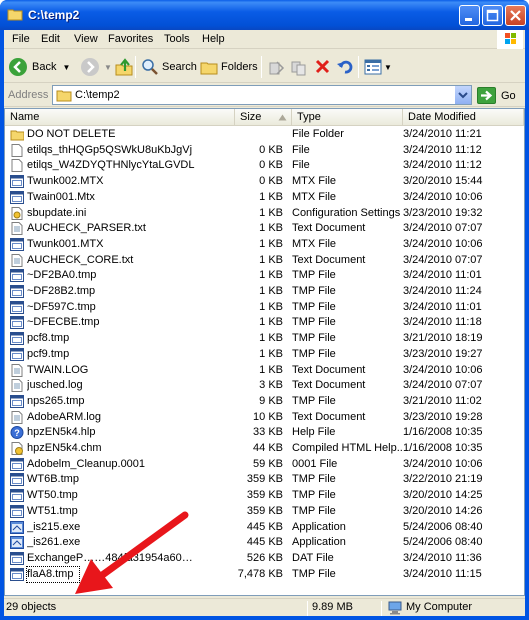 The image size is (529, 620). I want to click on maximize-icon, so click(492, 15).